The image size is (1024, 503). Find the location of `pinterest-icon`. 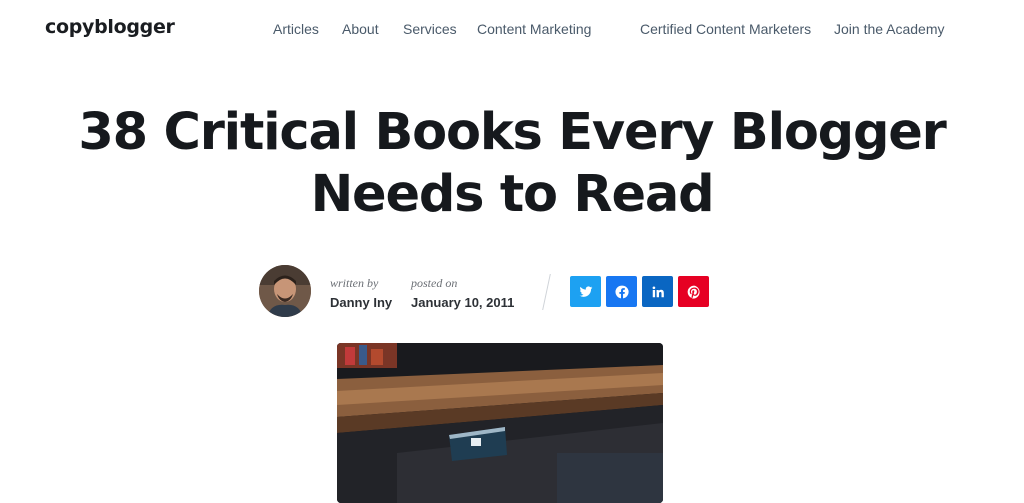

pinterest-icon is located at coordinates (693, 292).